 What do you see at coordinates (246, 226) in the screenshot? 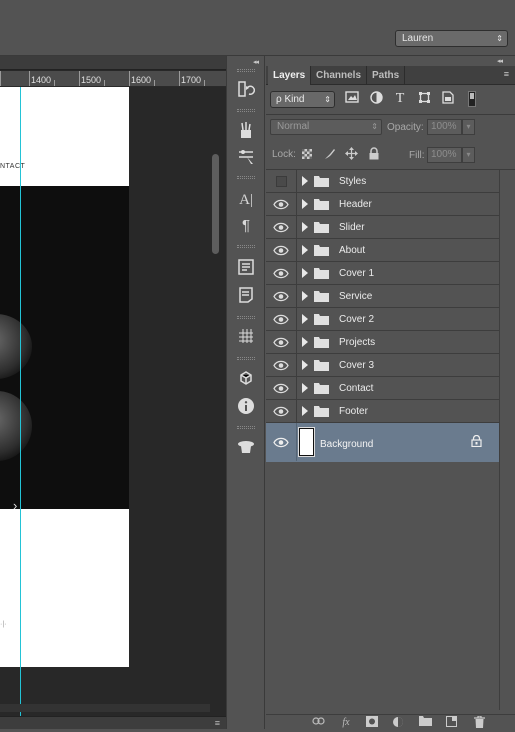
I see `paragraph-icon: ¶` at bounding box center [246, 226].